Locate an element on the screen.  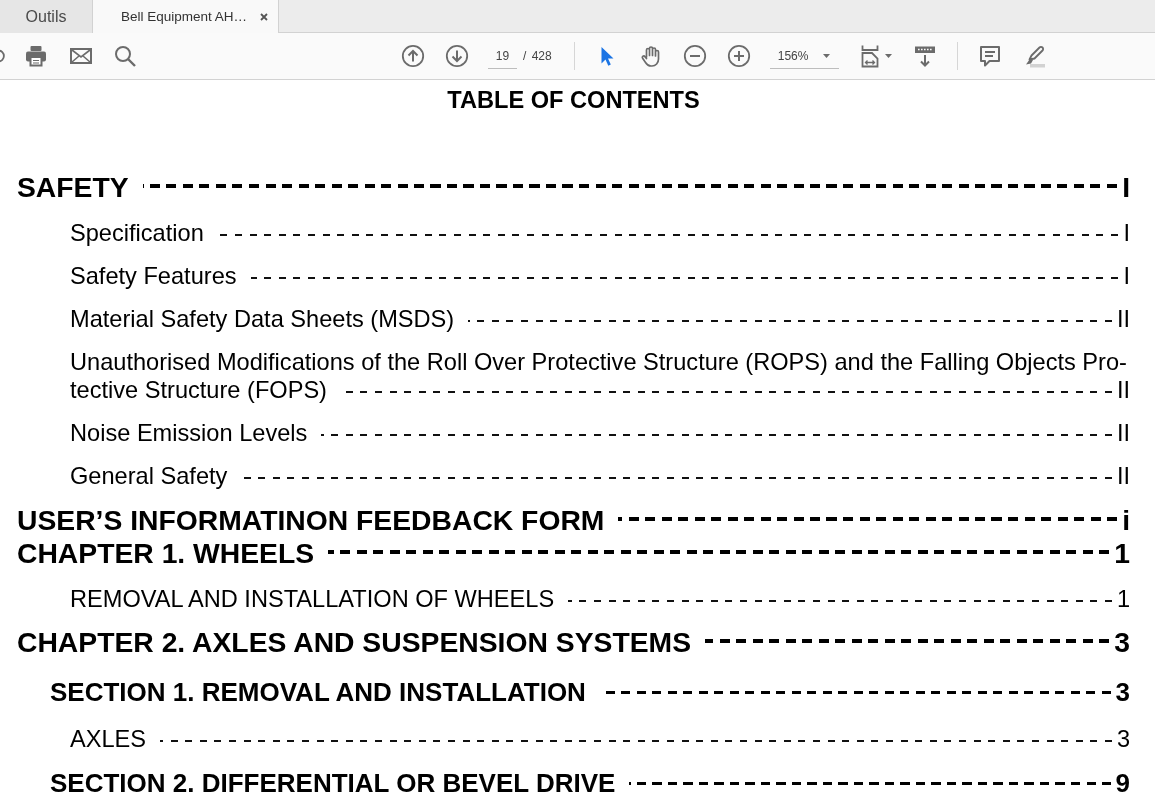
zoom-out-icon is located at coordinates (694, 56).